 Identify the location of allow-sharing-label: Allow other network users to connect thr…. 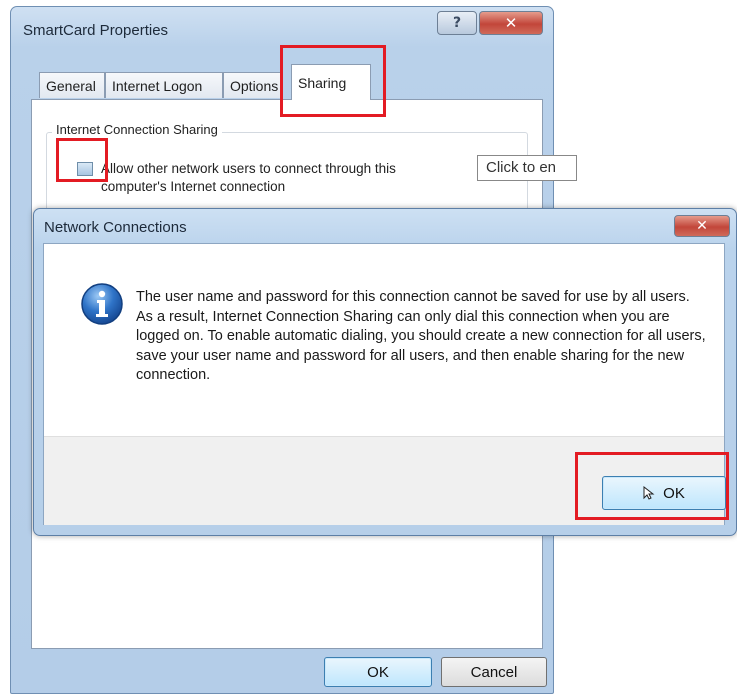
(281, 178).